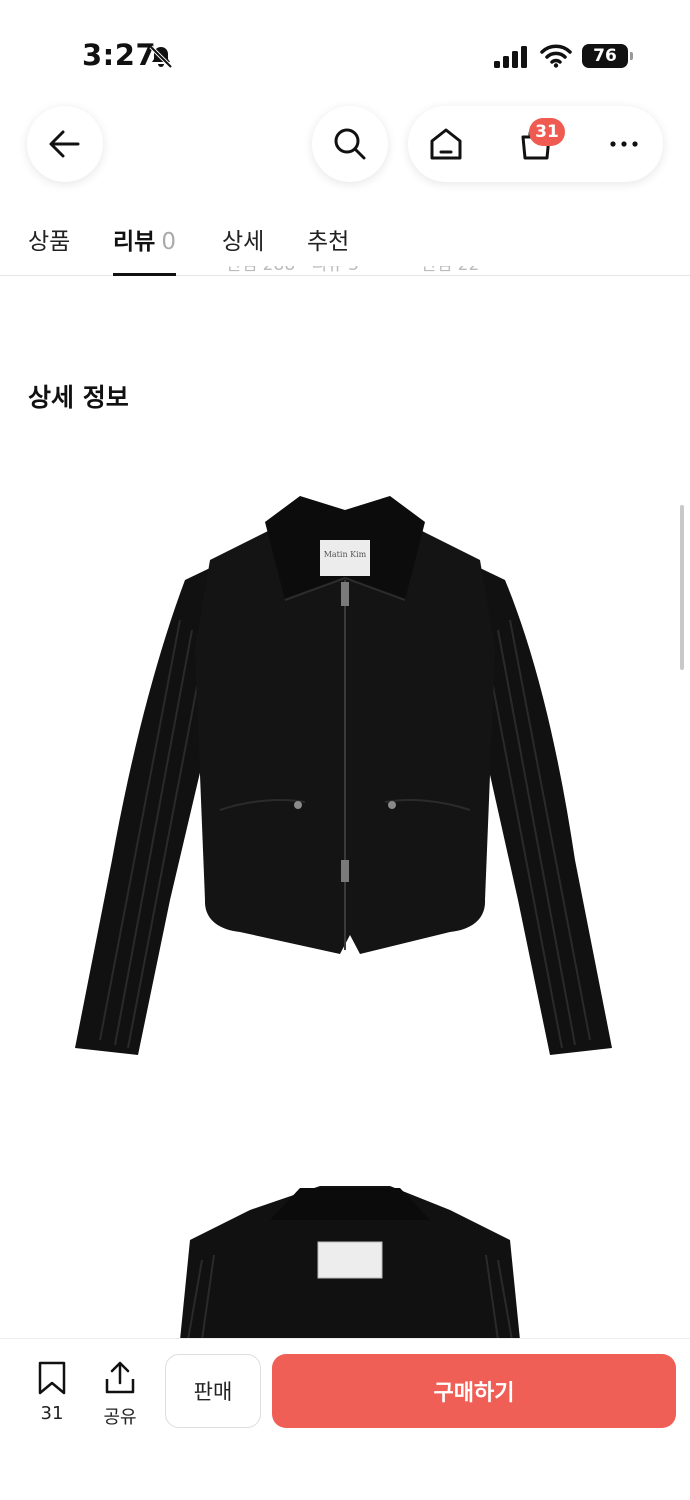 The width and height of the screenshot is (690, 1500). I want to click on battery-icon: 76, so click(607, 56).